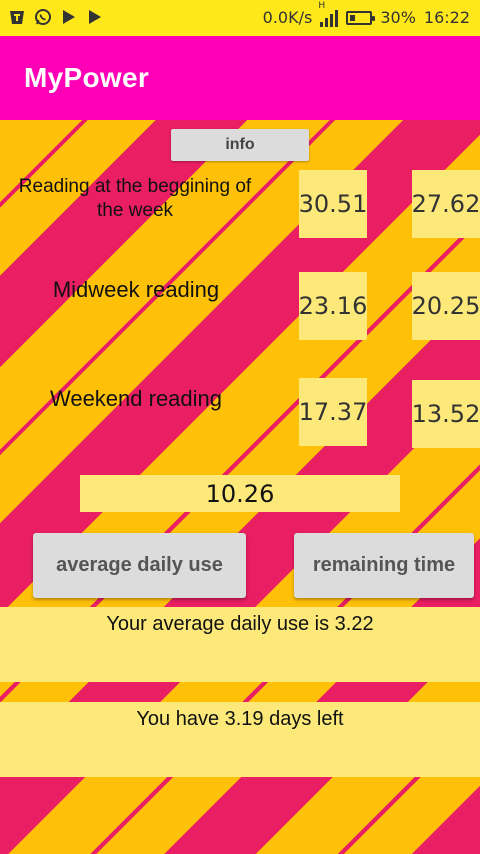 The width and height of the screenshot is (480, 854). Describe the element at coordinates (240, 493) in the screenshot. I see `result-value: 10.26` at that location.